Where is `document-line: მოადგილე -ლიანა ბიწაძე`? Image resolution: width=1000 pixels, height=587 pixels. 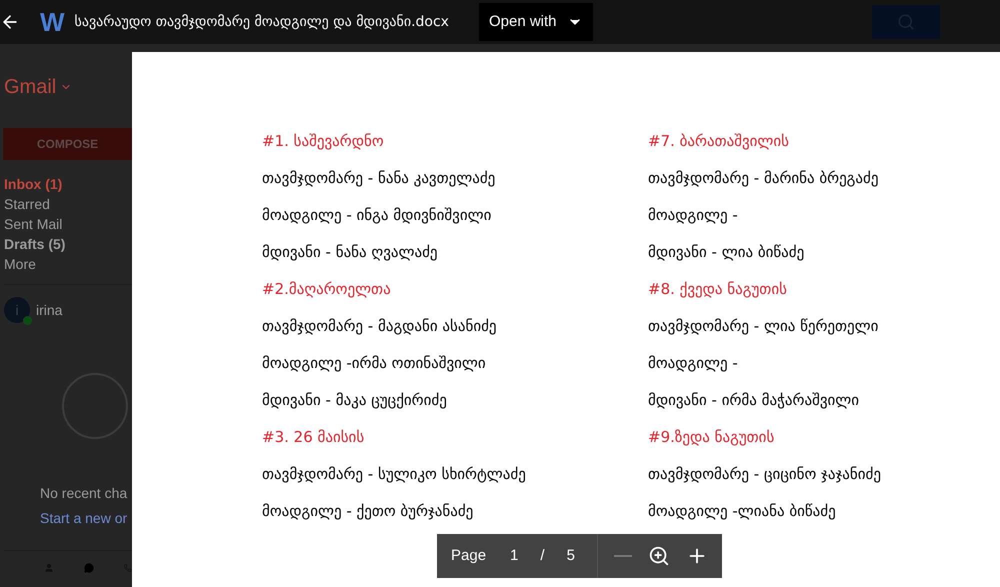
document-line: მოადგილე -ლიანა ბიწაძე is located at coordinates (742, 511).